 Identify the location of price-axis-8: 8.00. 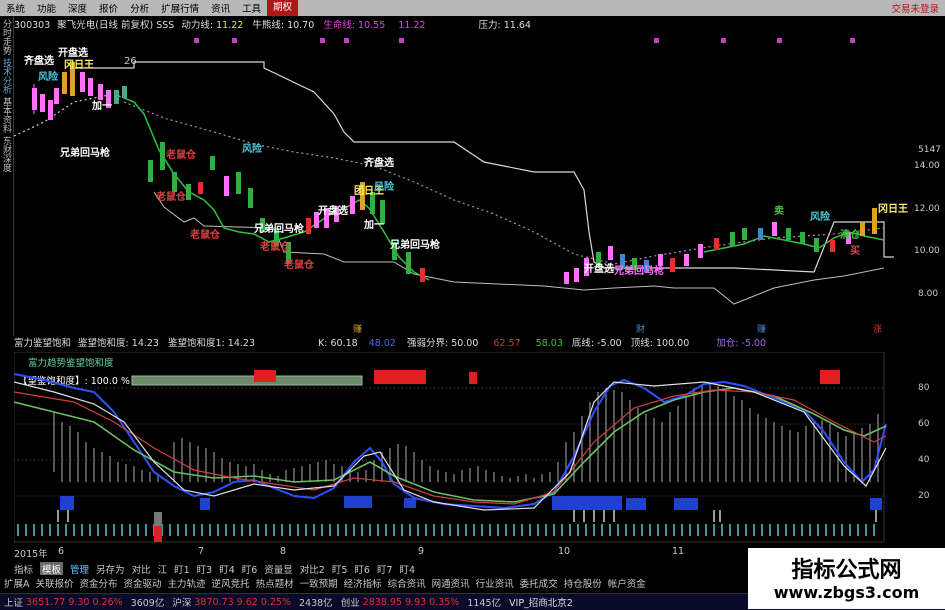
(928, 294).